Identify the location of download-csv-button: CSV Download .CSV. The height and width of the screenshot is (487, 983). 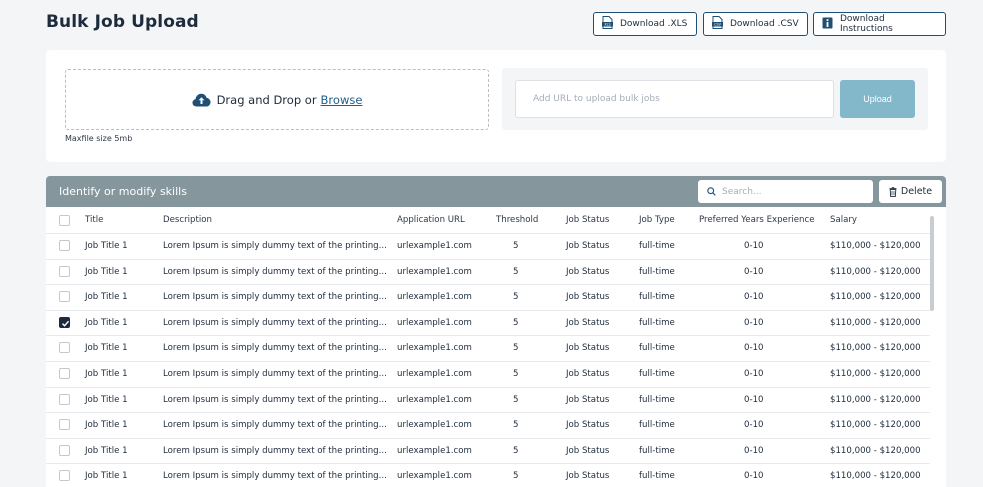
(755, 24).